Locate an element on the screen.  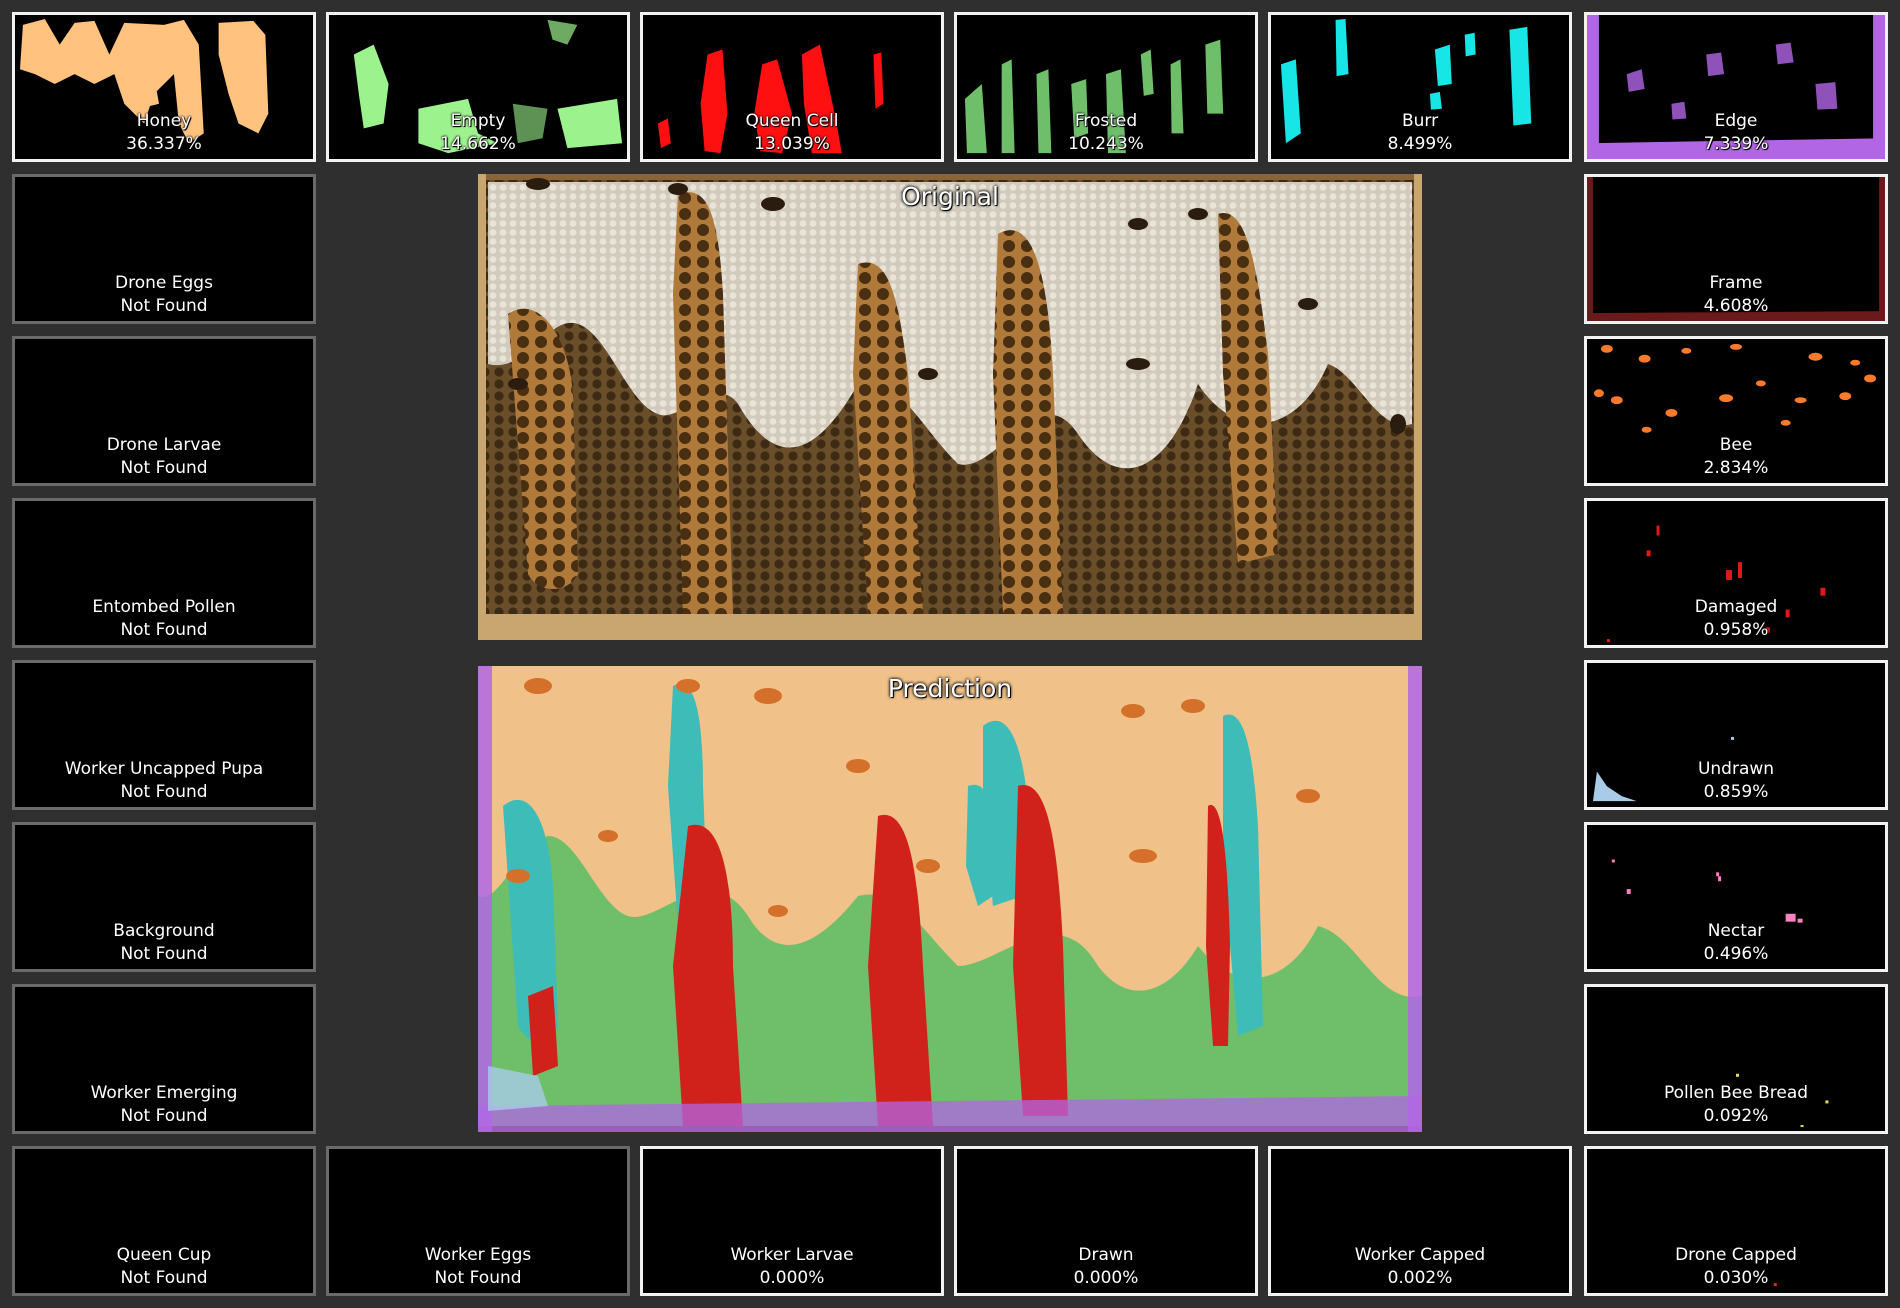
tile-value: 10.243% is located at coordinates (1106, 144).